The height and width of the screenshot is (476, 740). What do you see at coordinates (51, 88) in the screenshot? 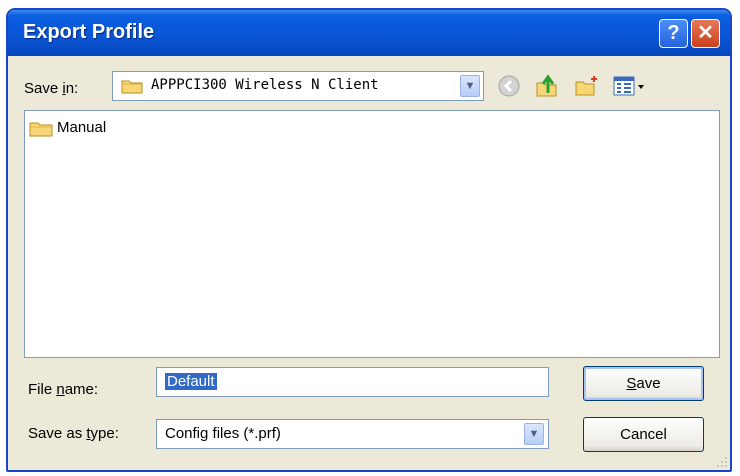
I see `save-in-label: Save in:` at bounding box center [51, 88].